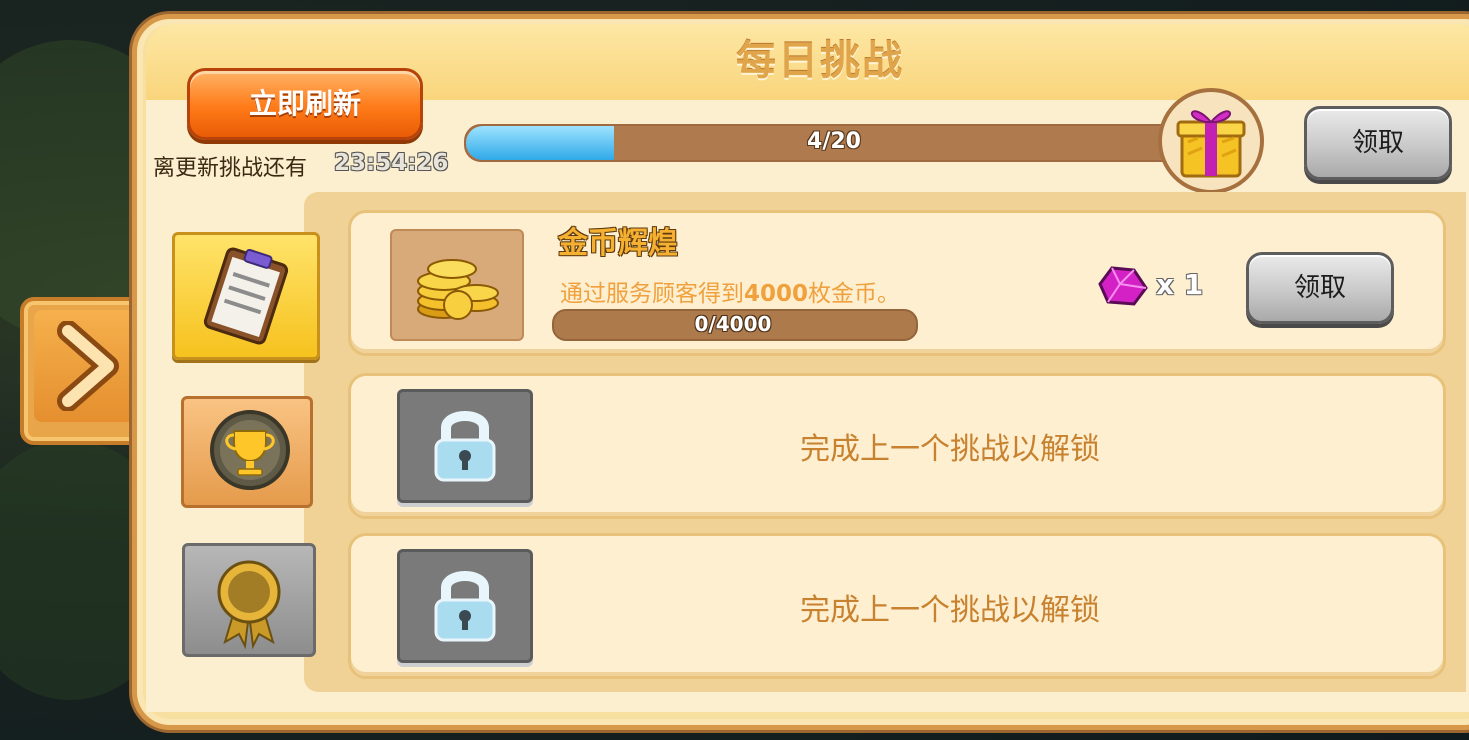  I want to click on refresh-now-button: 立即刷新, so click(305, 104).